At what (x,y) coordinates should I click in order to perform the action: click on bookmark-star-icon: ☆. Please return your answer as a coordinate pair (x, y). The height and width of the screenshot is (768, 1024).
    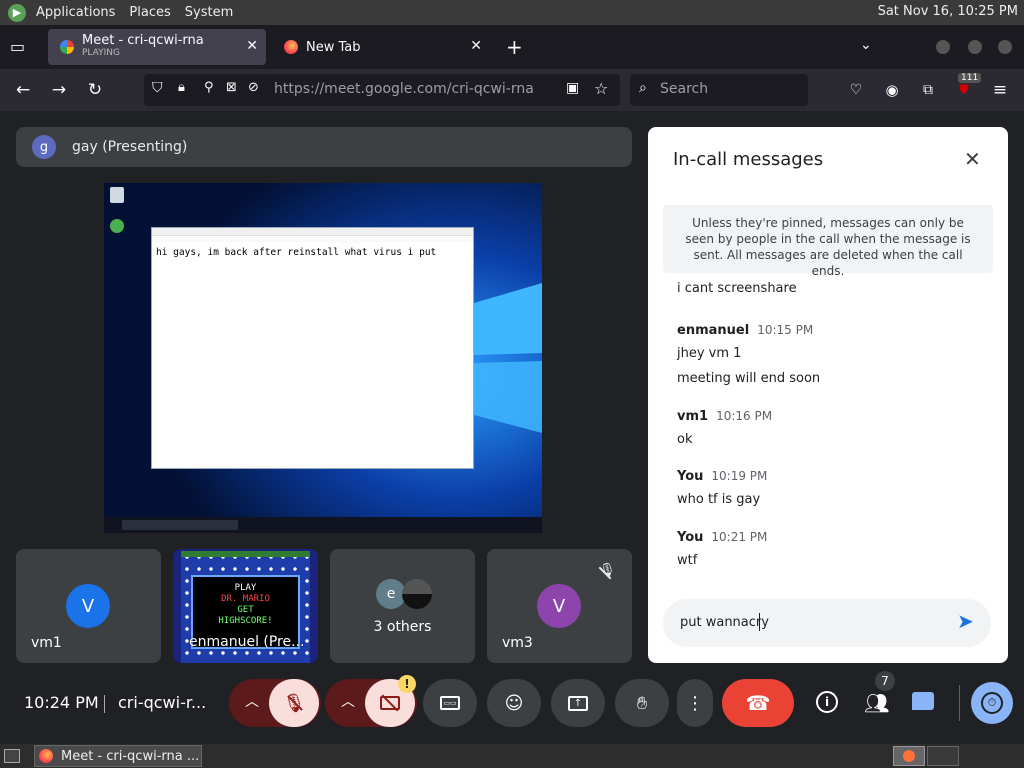
    Looking at the image, I should click on (601, 88).